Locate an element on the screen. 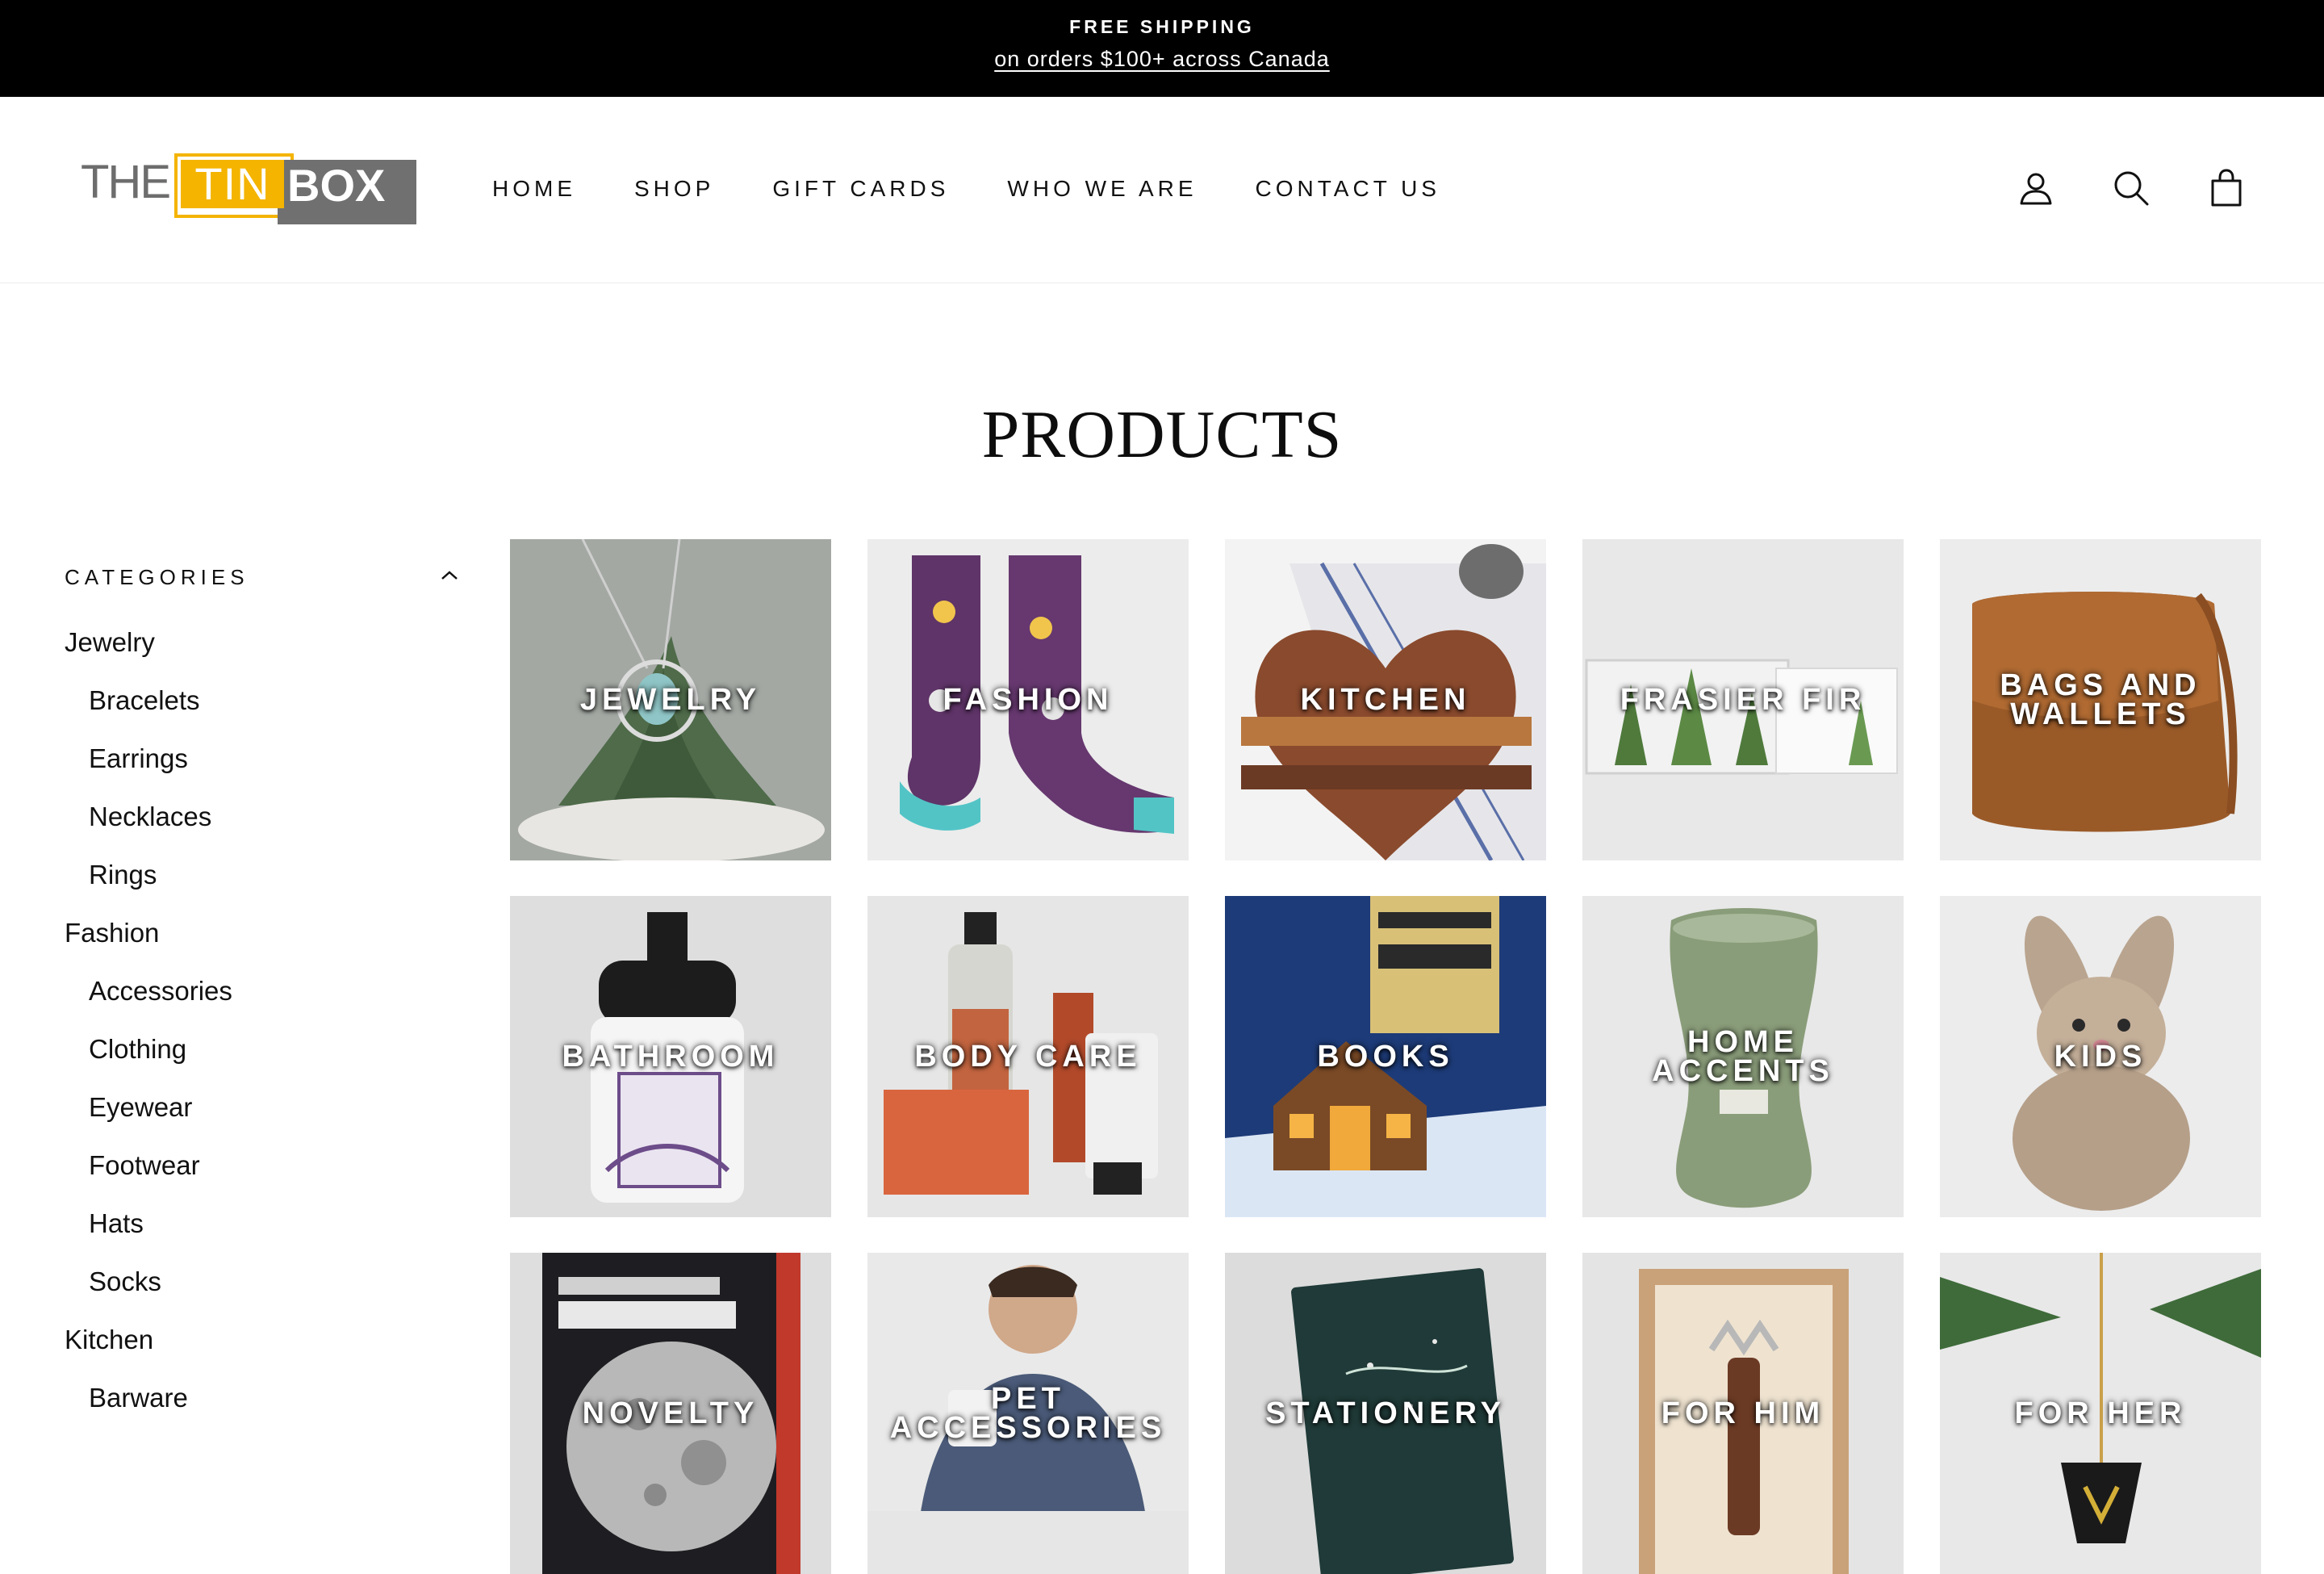  tile-bathroom: BATHROOM is located at coordinates (670, 1056).